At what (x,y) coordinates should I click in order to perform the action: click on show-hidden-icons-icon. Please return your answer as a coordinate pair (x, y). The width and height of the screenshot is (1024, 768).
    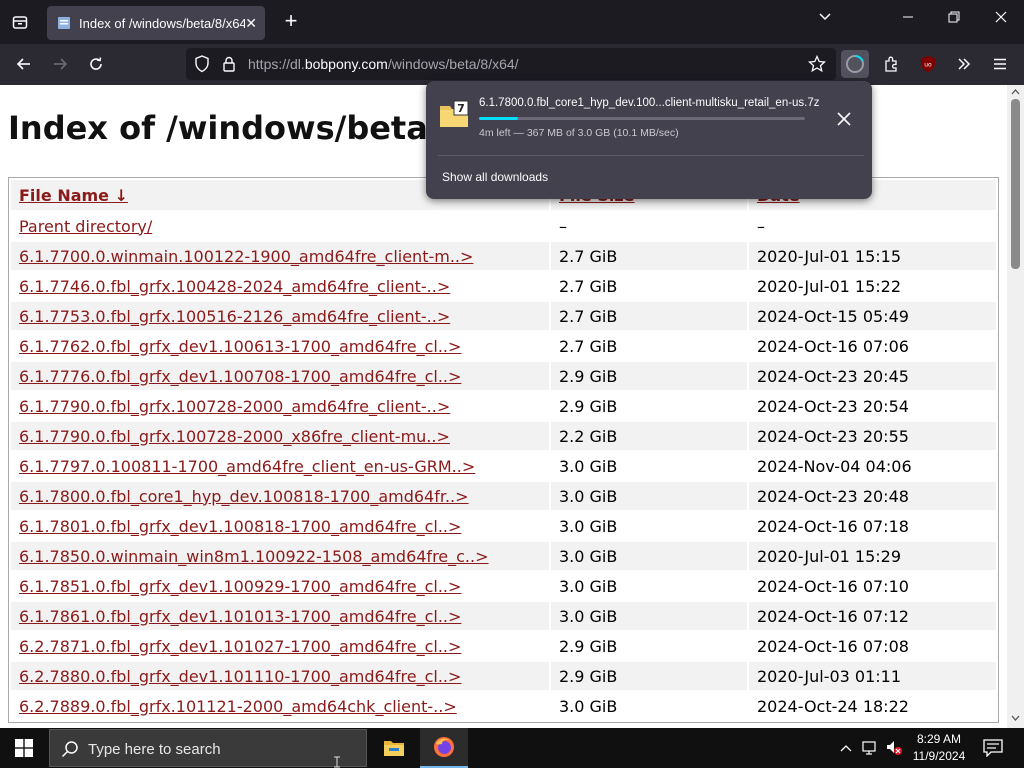
    Looking at the image, I should click on (846, 750).